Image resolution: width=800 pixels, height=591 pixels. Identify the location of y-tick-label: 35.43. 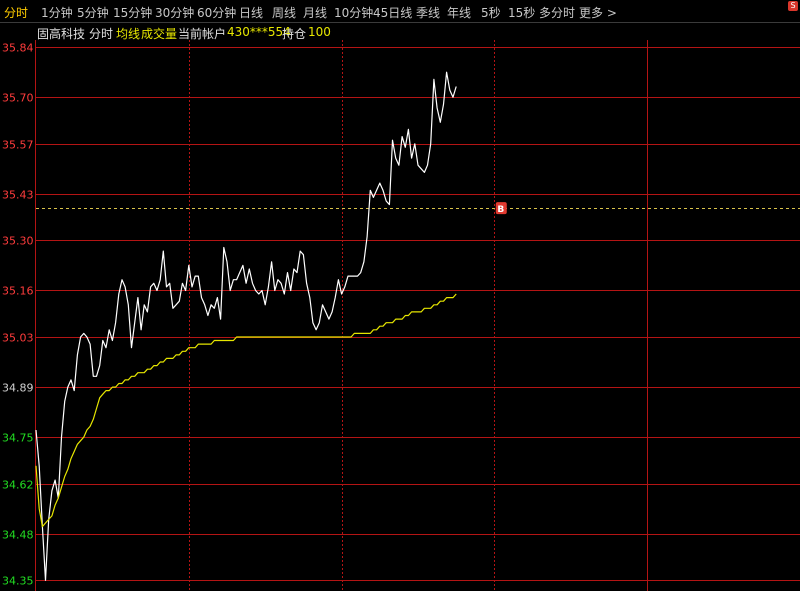
(18, 195).